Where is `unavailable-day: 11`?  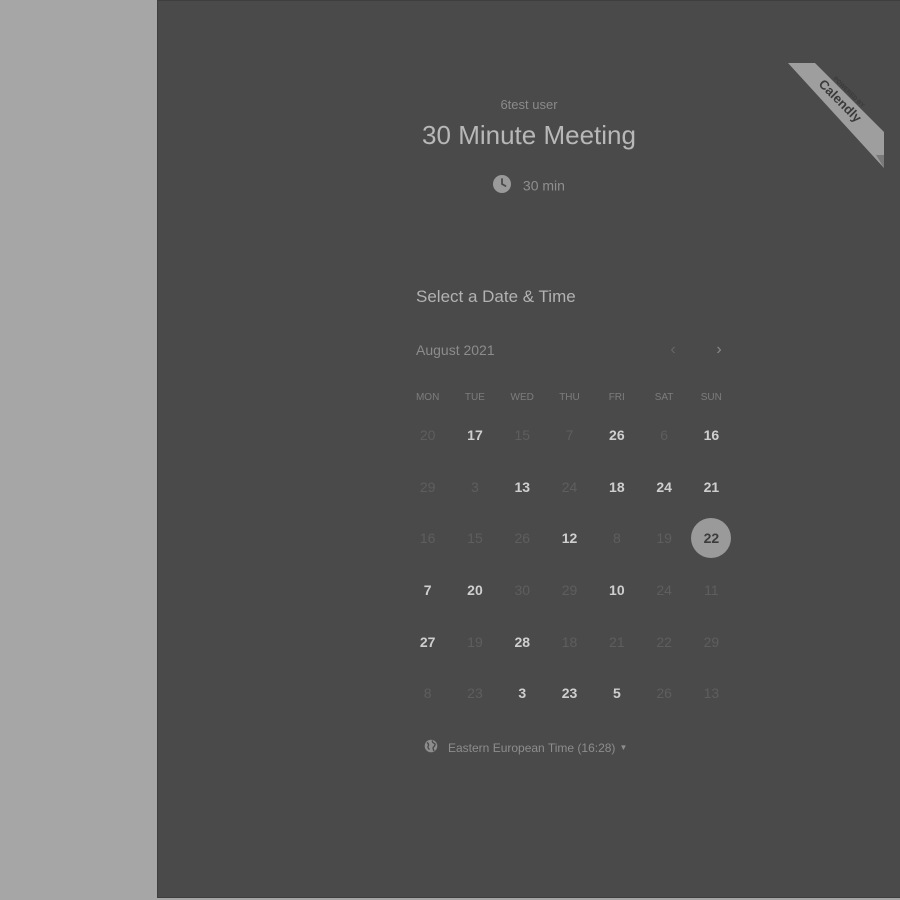 unavailable-day: 11 is located at coordinates (711, 589).